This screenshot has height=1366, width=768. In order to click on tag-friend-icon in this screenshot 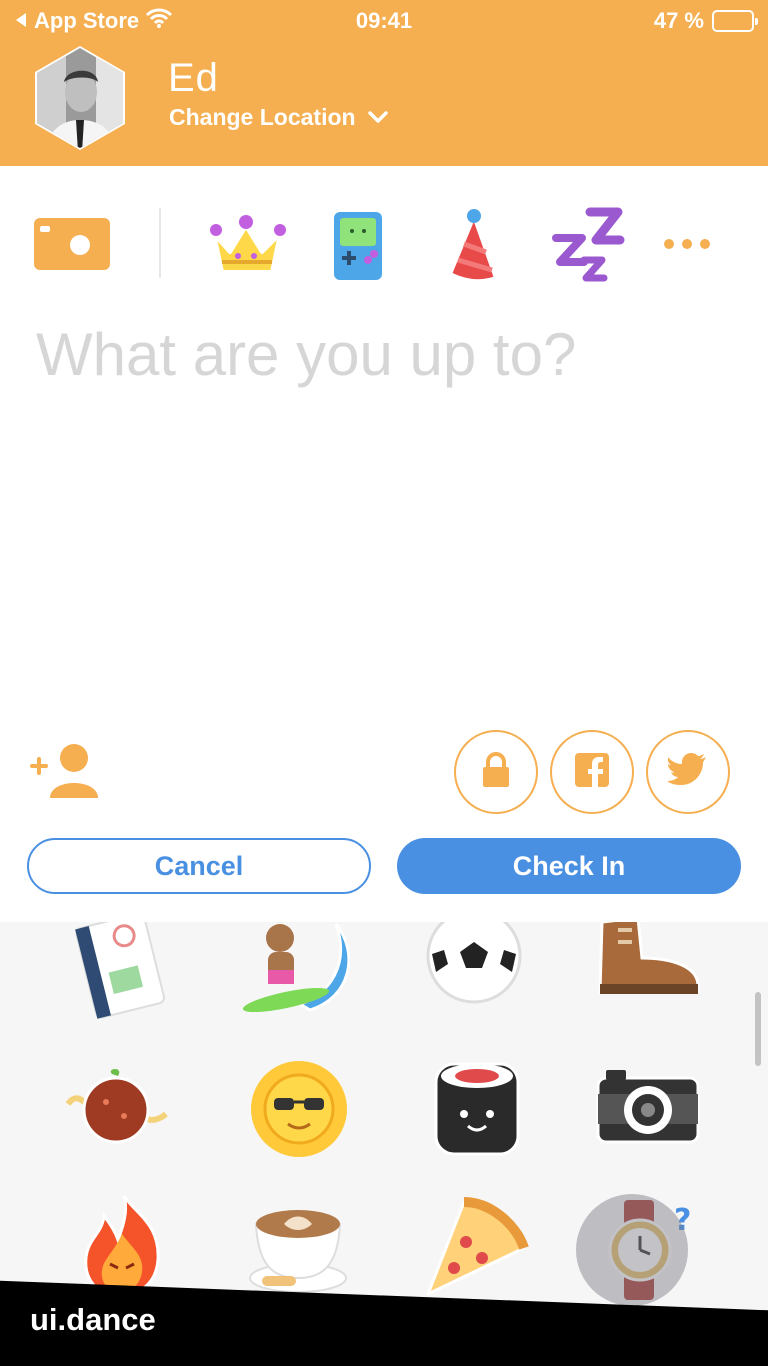, I will do `click(65, 771)`.